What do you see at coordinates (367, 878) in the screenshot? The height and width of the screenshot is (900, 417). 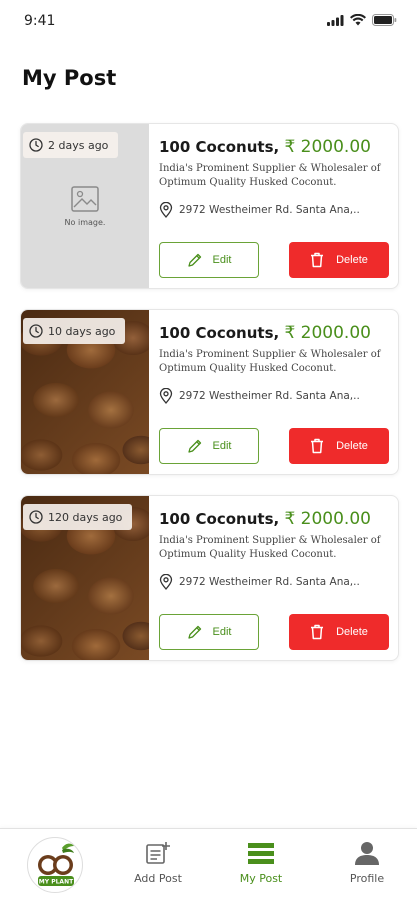 I see `nav-profile-label: Profile` at bounding box center [367, 878].